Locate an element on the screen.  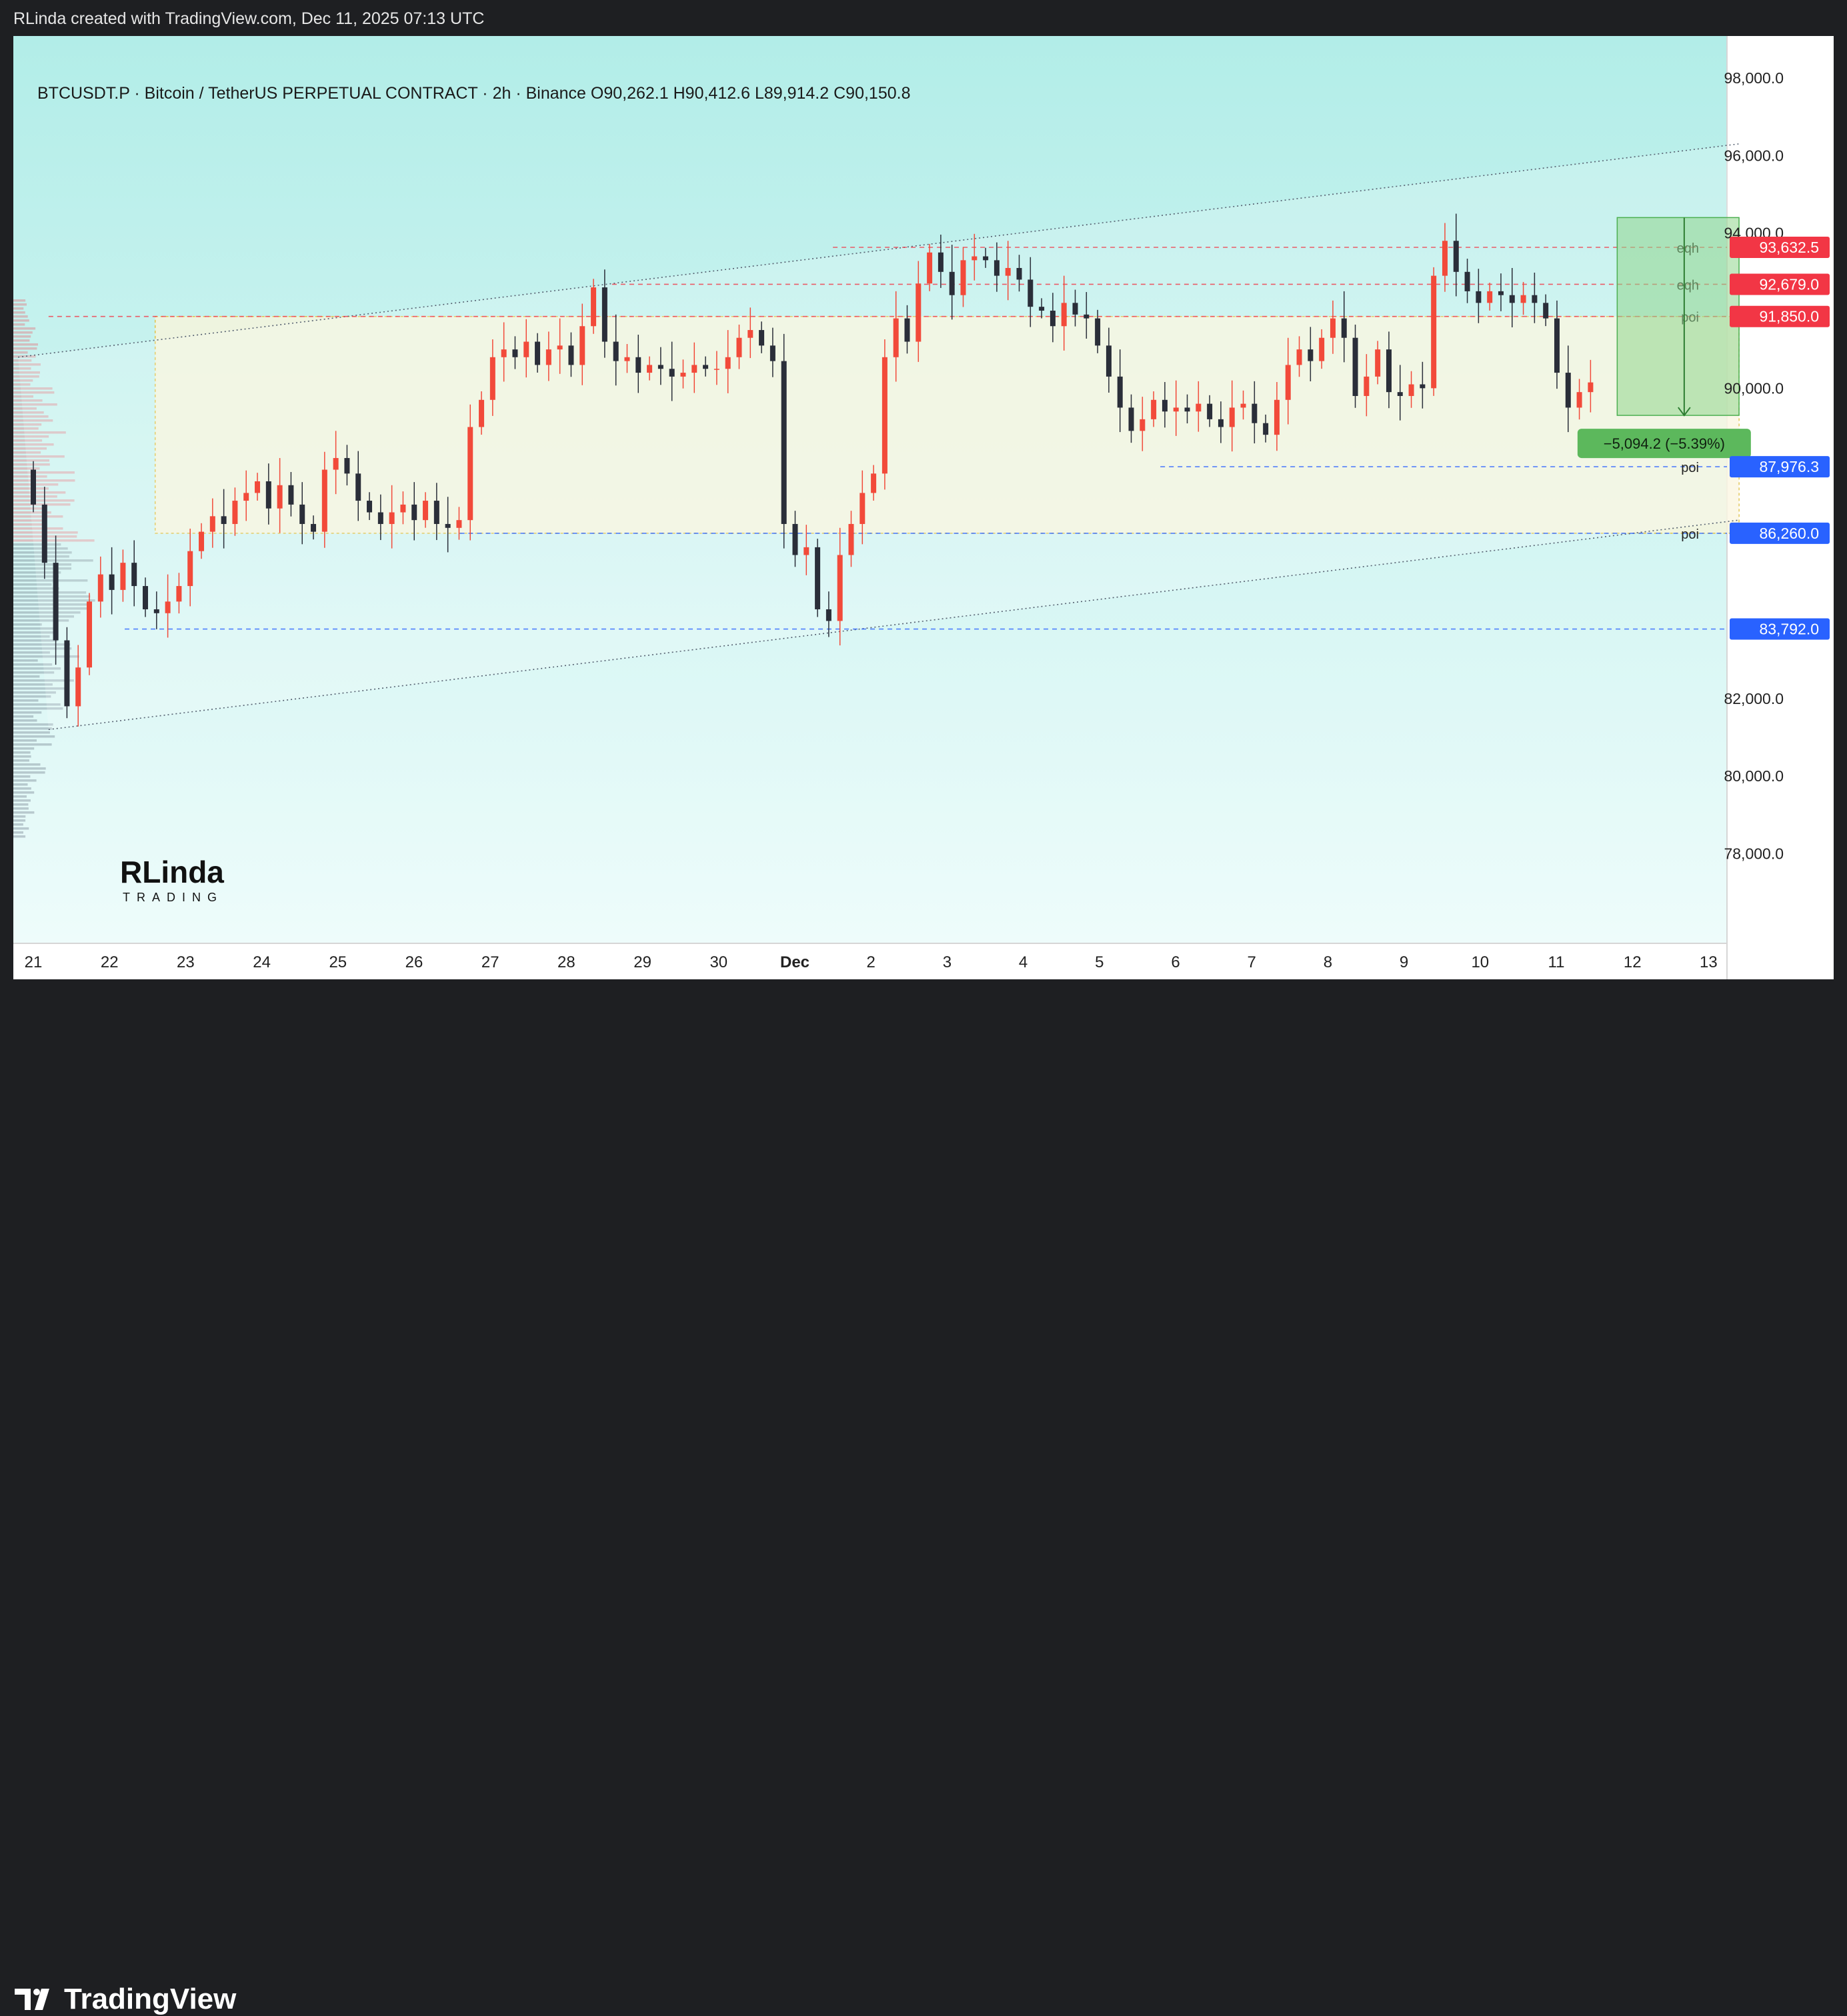
rlinda-logo-text: RLinda is located at coordinates (172, 872).